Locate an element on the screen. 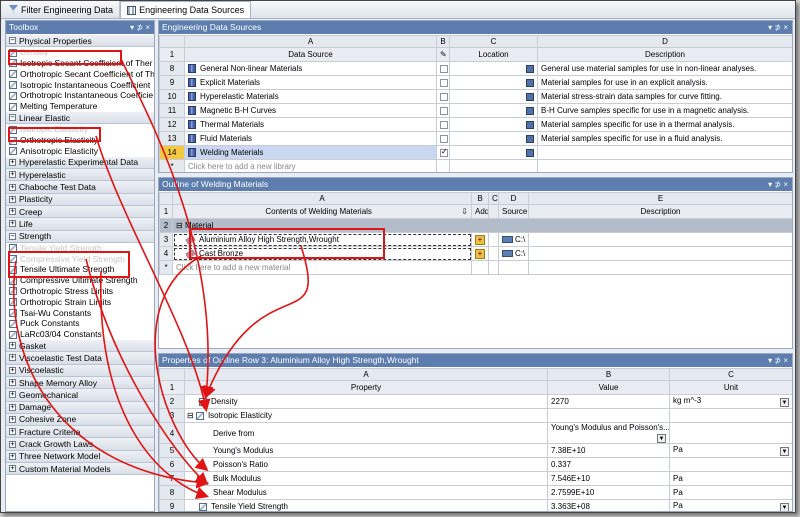  property-name-cell: ⊟ Isotropic Elasticity is located at coordinates (366, 415).